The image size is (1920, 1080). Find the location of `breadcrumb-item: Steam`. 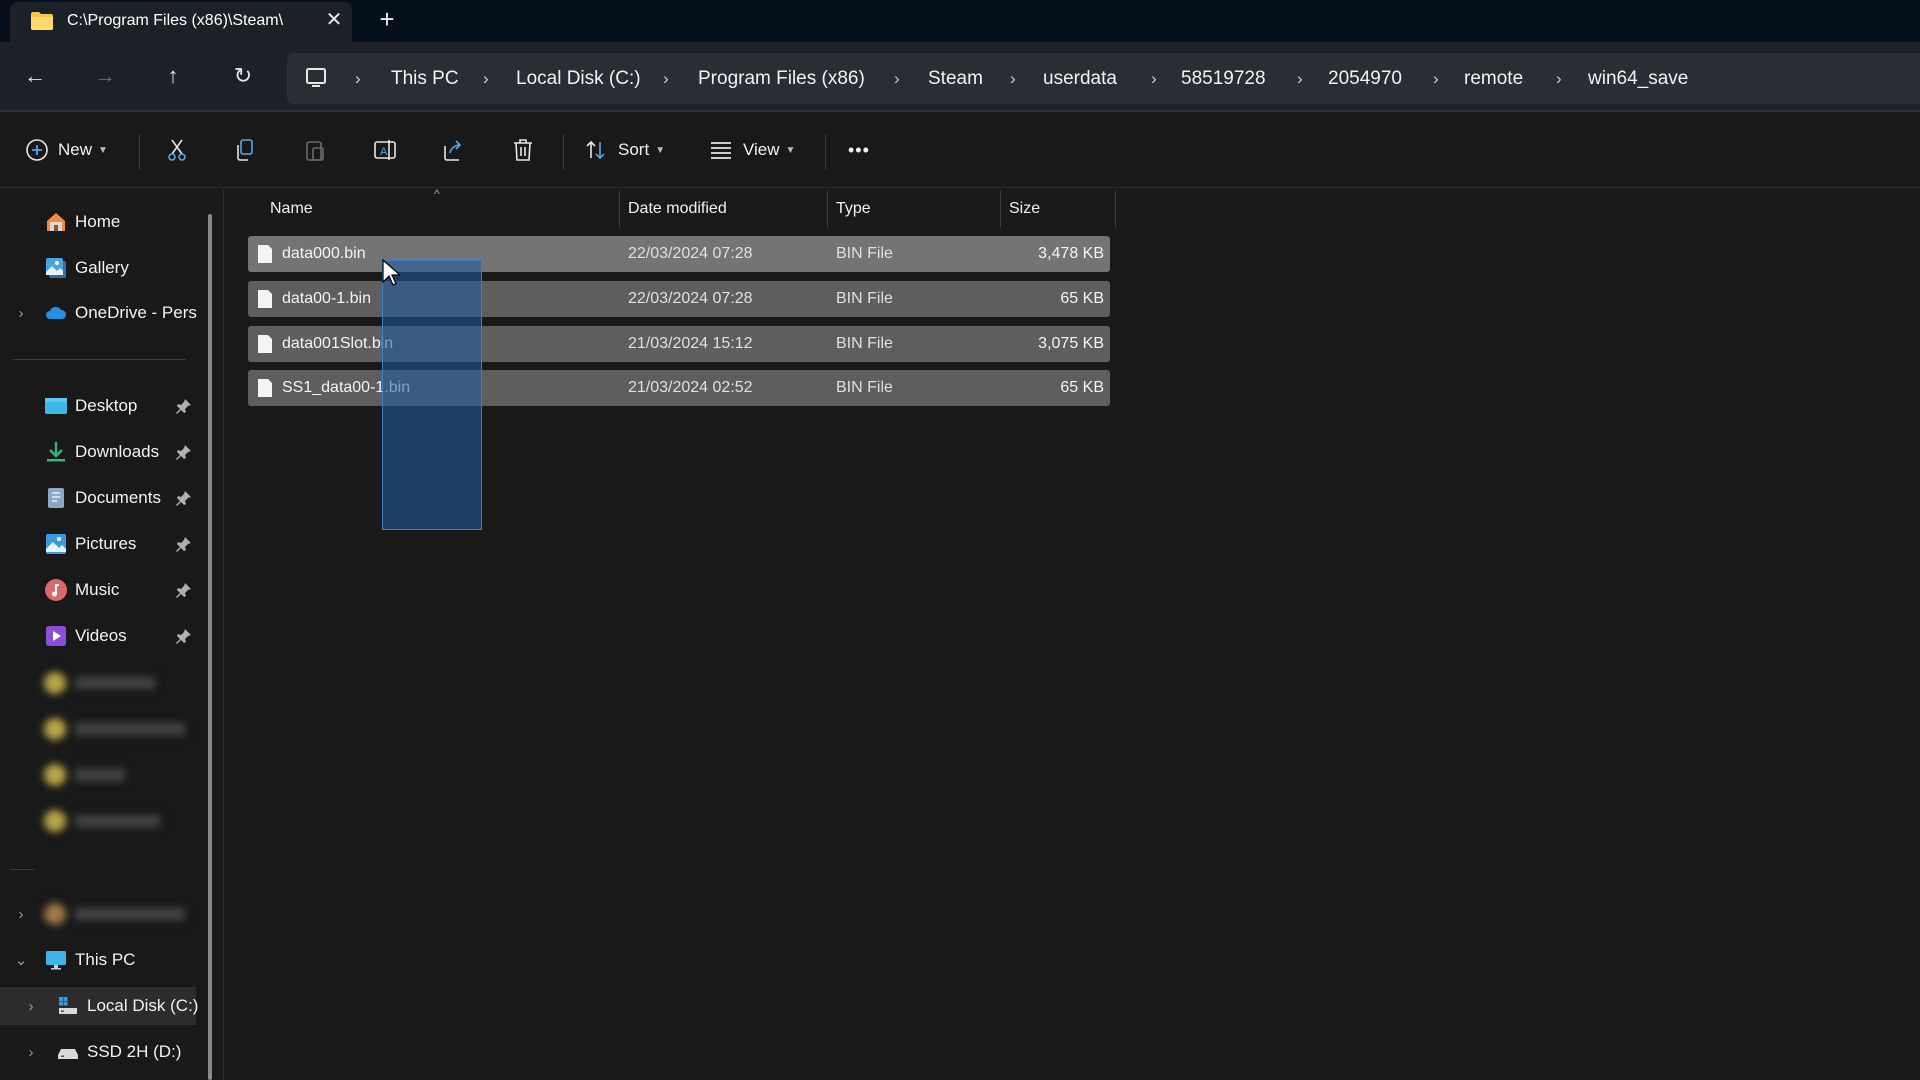

breadcrumb-item: Steam is located at coordinates (955, 78).